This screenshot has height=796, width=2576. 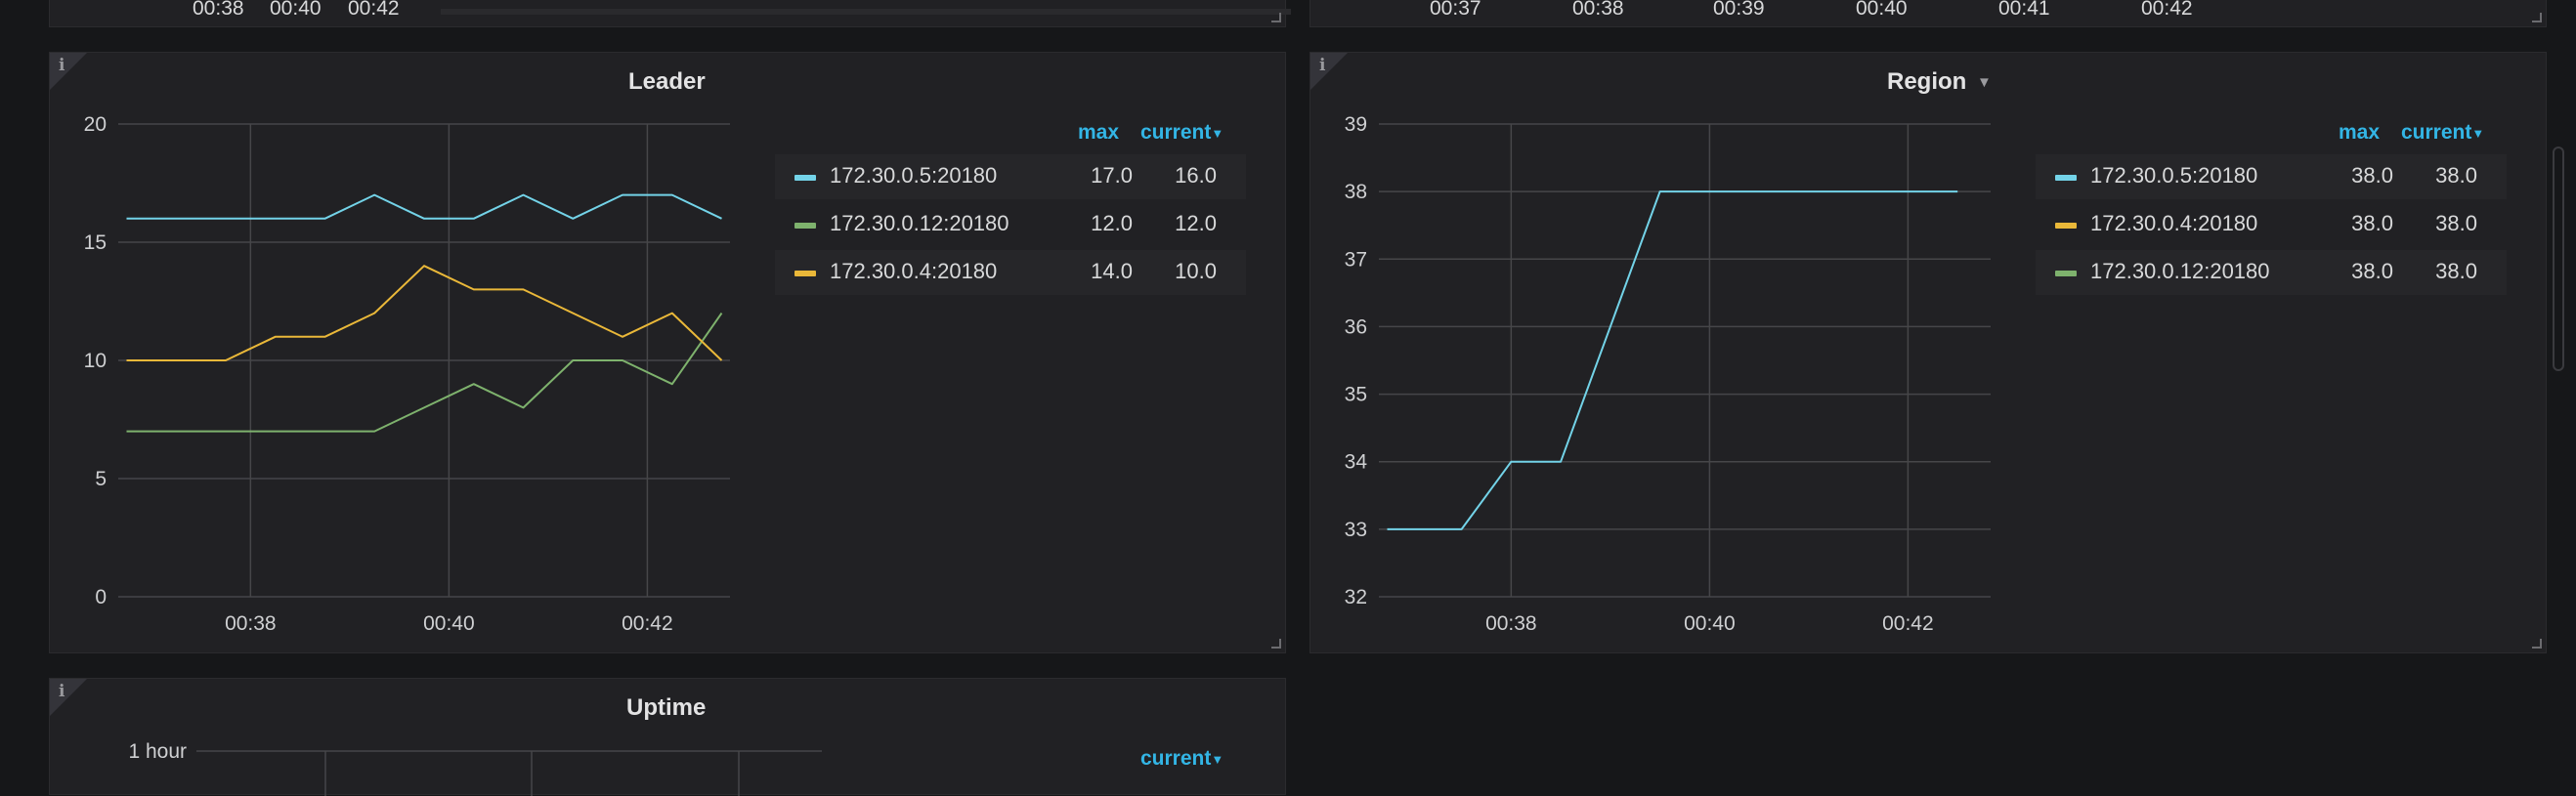 I want to click on legend-current-value: 16.0, so click(x=1196, y=175).